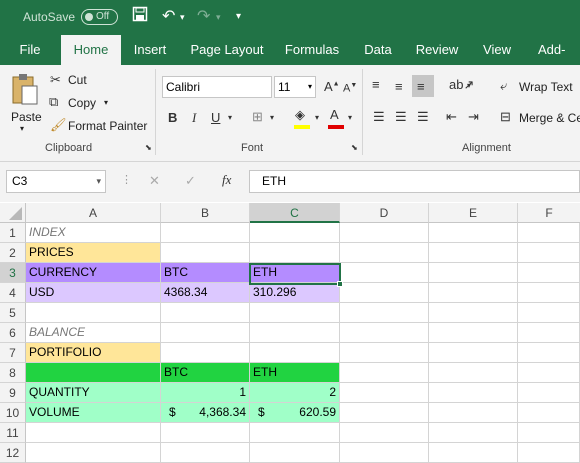 This screenshot has width=580, height=463. Describe the element at coordinates (555, 61) in the screenshot. I see `tab-add-ins: Add-ins` at that location.